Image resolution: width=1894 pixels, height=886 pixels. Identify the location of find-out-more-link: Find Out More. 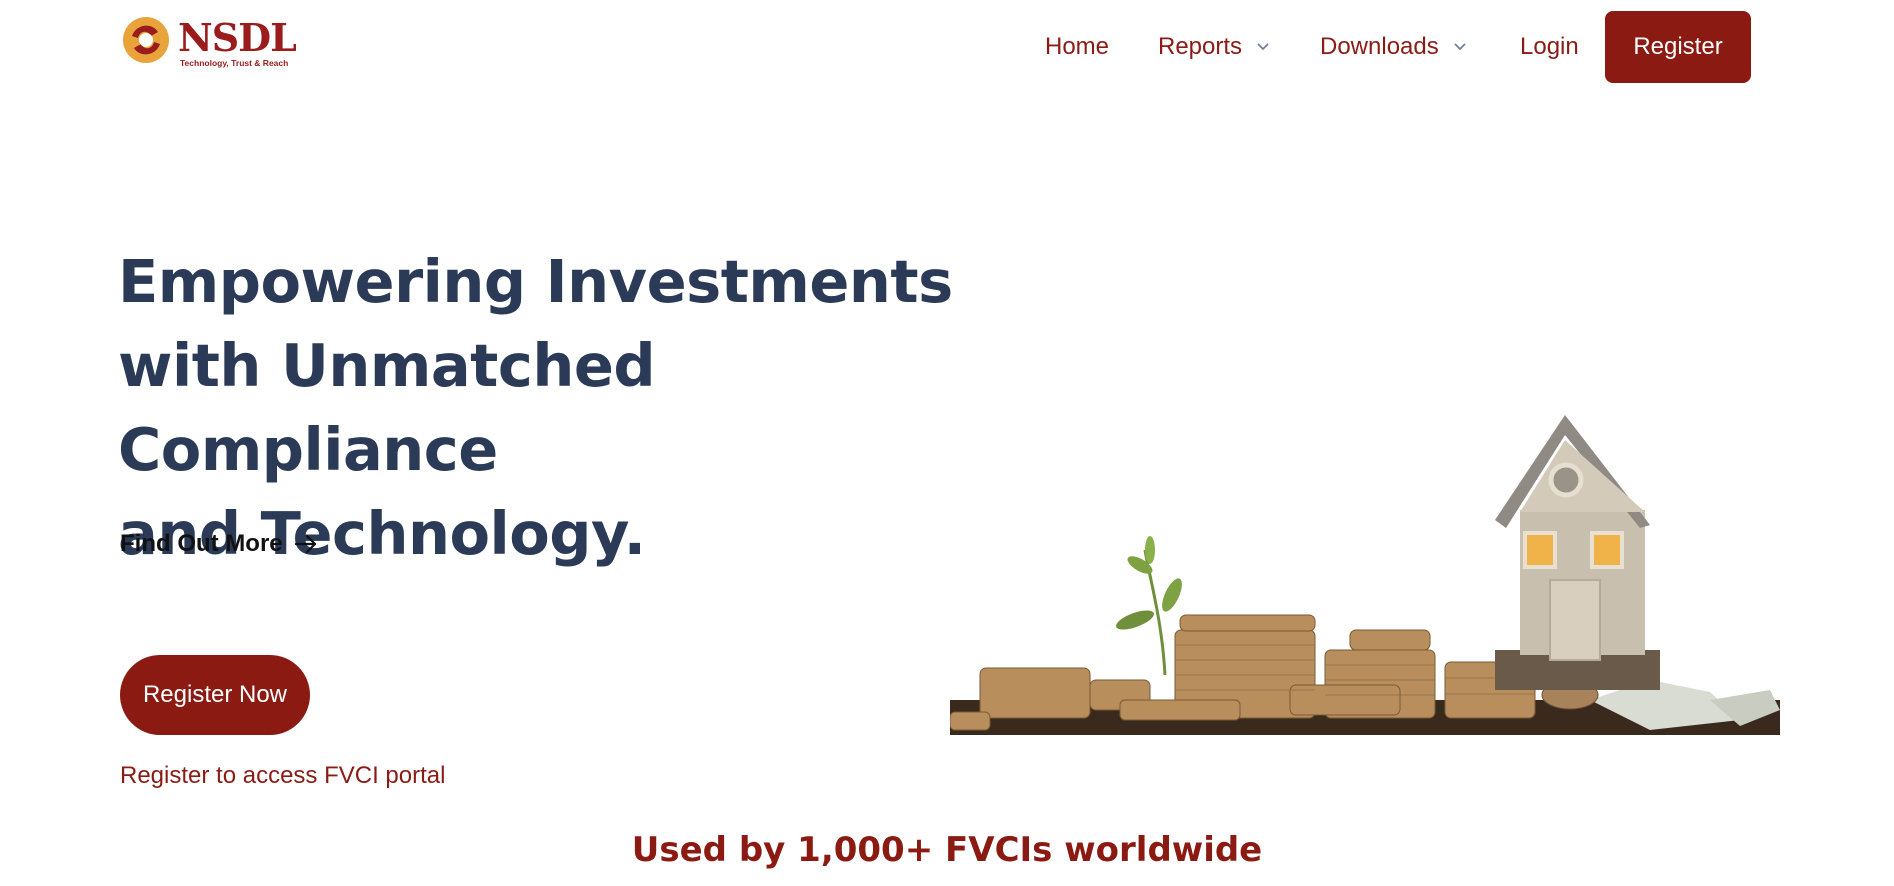
(219, 544).